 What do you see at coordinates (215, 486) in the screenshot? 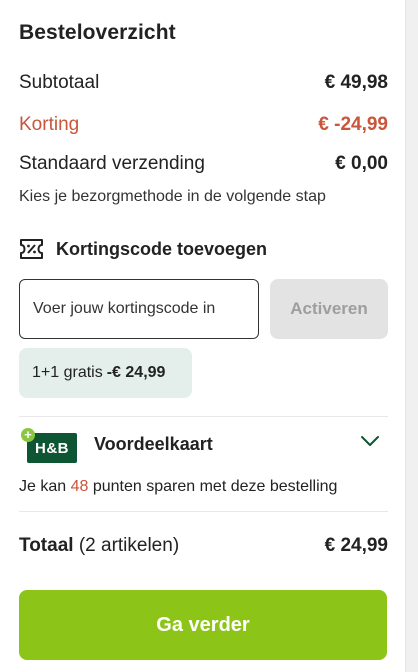
I see `points-suffix: punten sparen met deze bestelling` at bounding box center [215, 486].